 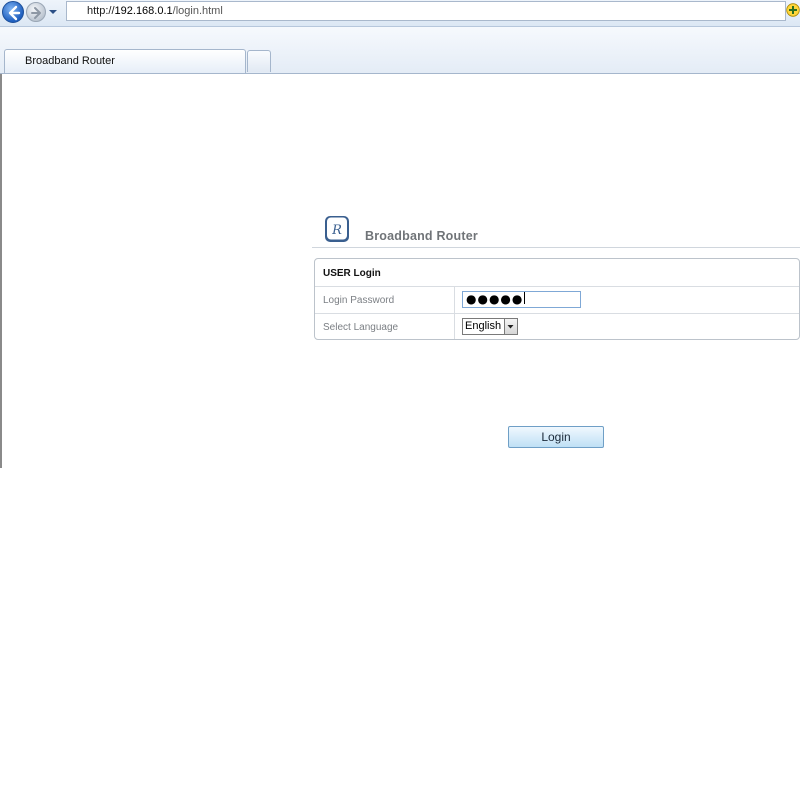 What do you see at coordinates (101, 11) in the screenshot?
I see `address-scheme: http://` at bounding box center [101, 11].